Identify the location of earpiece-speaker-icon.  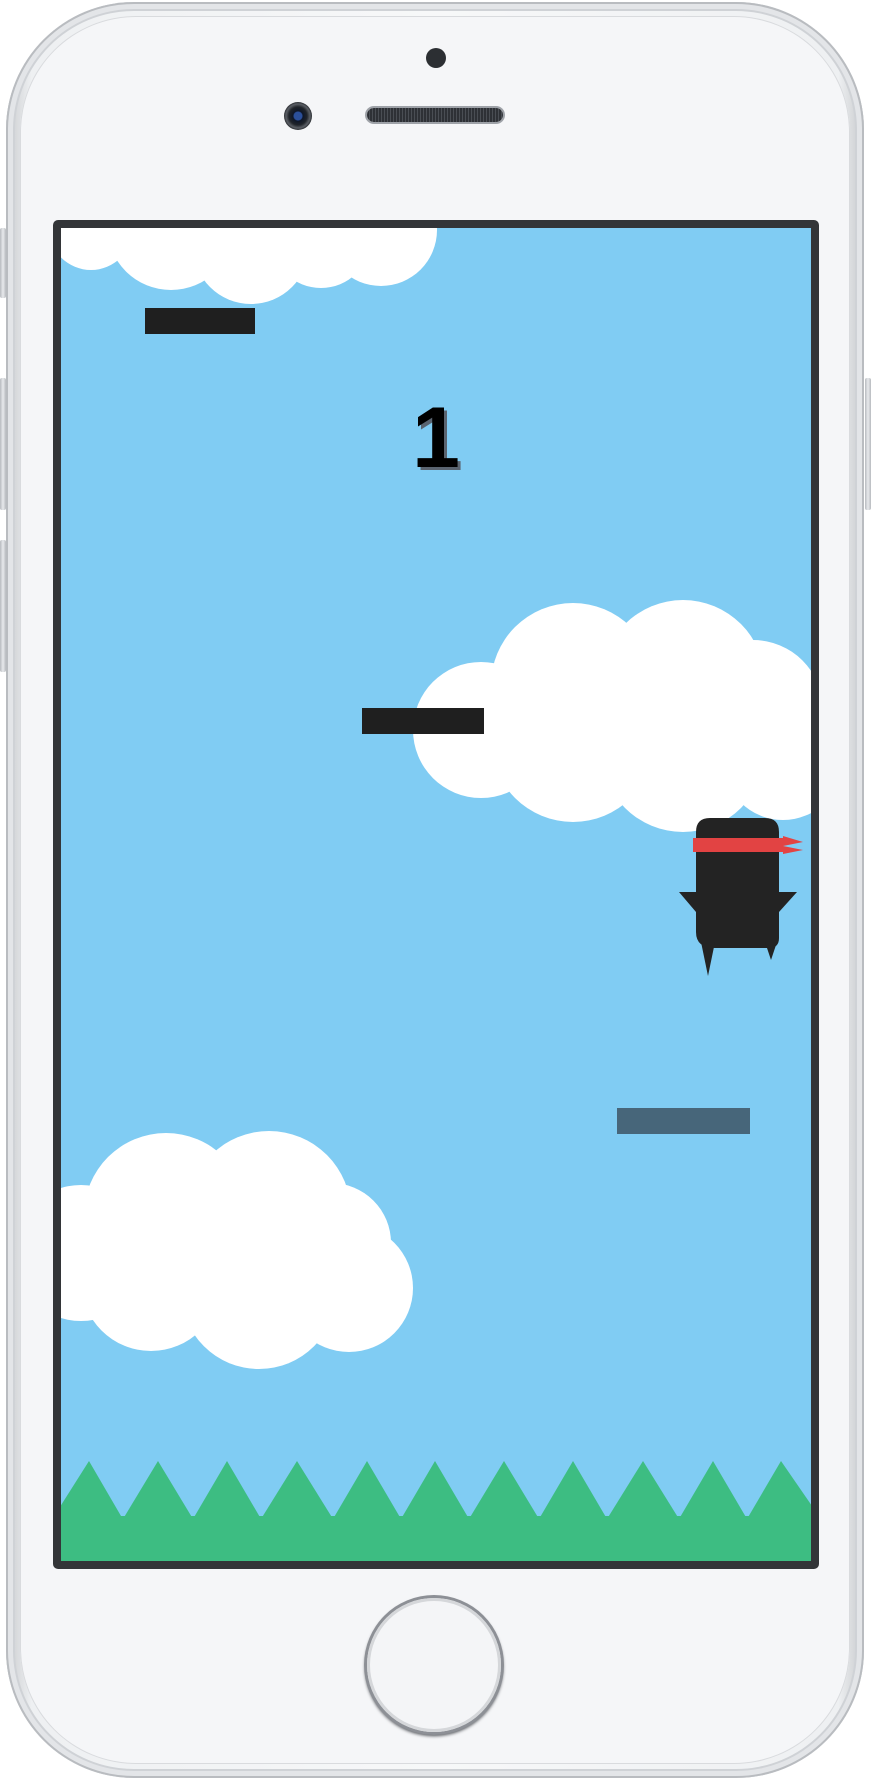
(435, 115).